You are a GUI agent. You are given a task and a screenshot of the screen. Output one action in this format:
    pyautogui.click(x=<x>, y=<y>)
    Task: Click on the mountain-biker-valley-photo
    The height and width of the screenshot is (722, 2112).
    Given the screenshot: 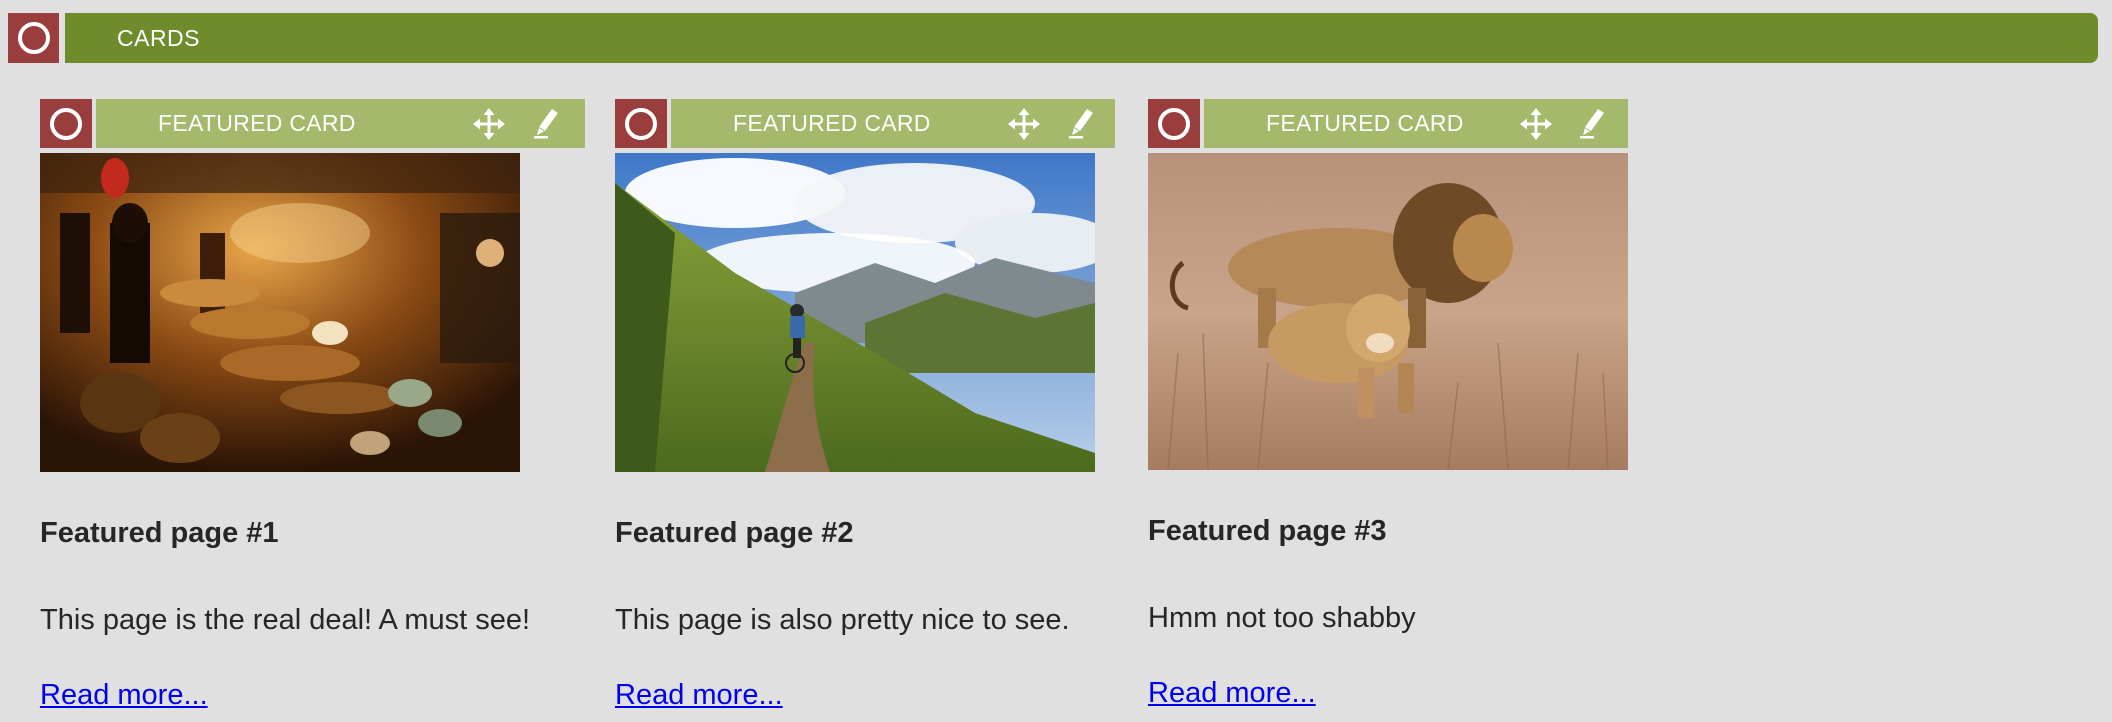 What is the action you would take?
    pyautogui.click(x=855, y=312)
    